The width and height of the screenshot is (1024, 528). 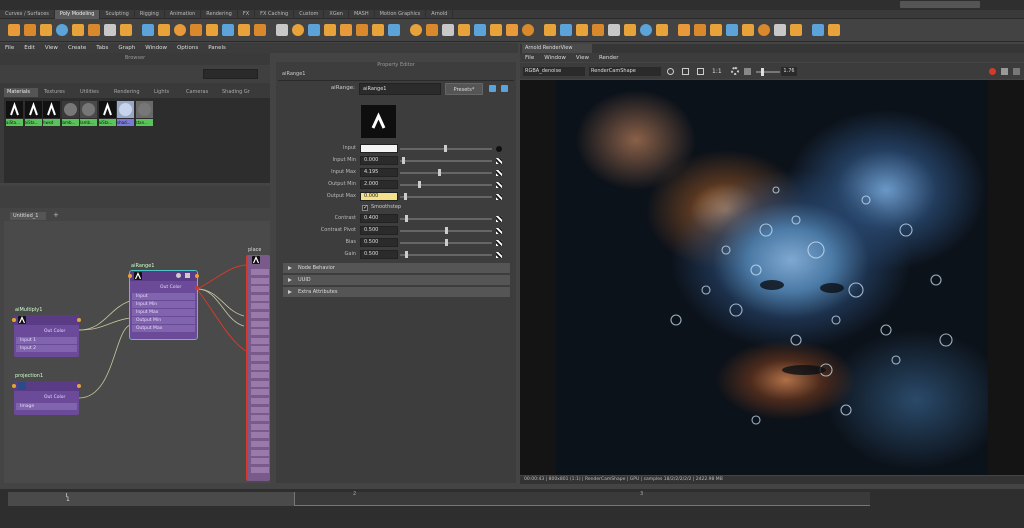 I want to click on section-node-behavior: Node Behavior, so click(x=396, y=268).